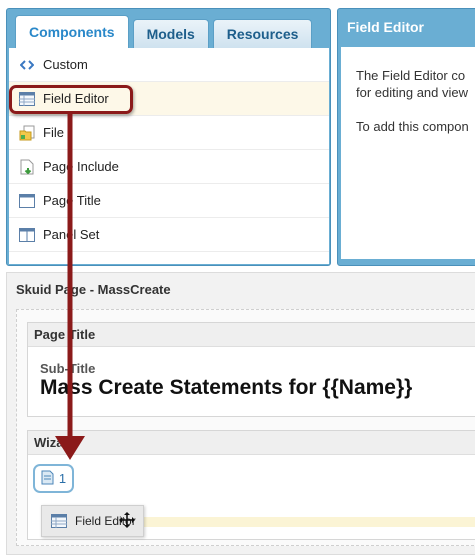 The image size is (475, 555). Describe the element at coordinates (93, 289) in the screenshot. I see `page-title: Skuid Page - MassCreate` at that location.